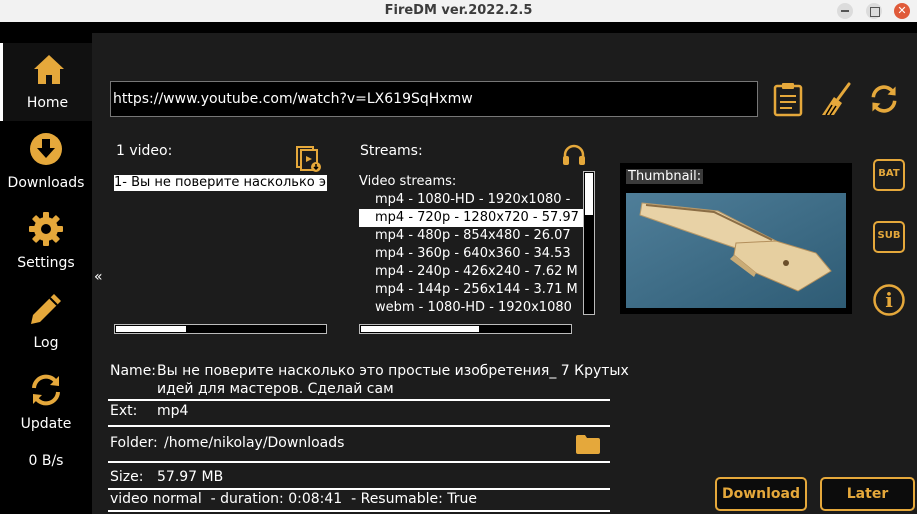 The height and width of the screenshot is (514, 917). Describe the element at coordinates (471, 218) in the screenshot. I see `stream-item-selected: mp4 - 720p - 1280x720 - 57.97` at that location.